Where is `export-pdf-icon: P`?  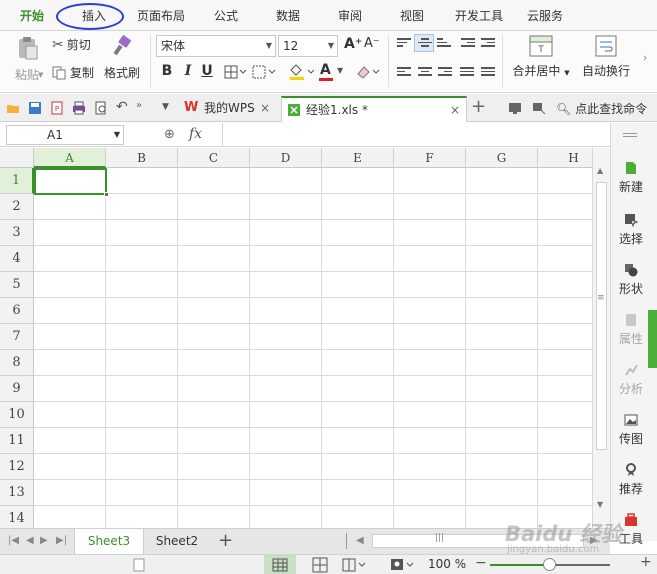
export-pdf-icon: P is located at coordinates (57, 108).